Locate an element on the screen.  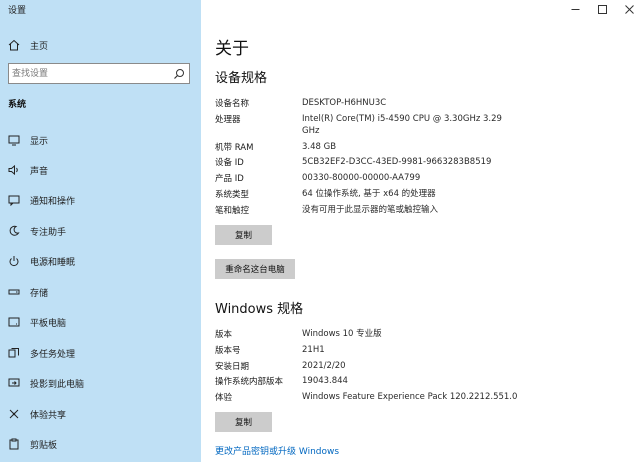
sidebar-item-label: 通知和操作 is located at coordinates (53, 201).